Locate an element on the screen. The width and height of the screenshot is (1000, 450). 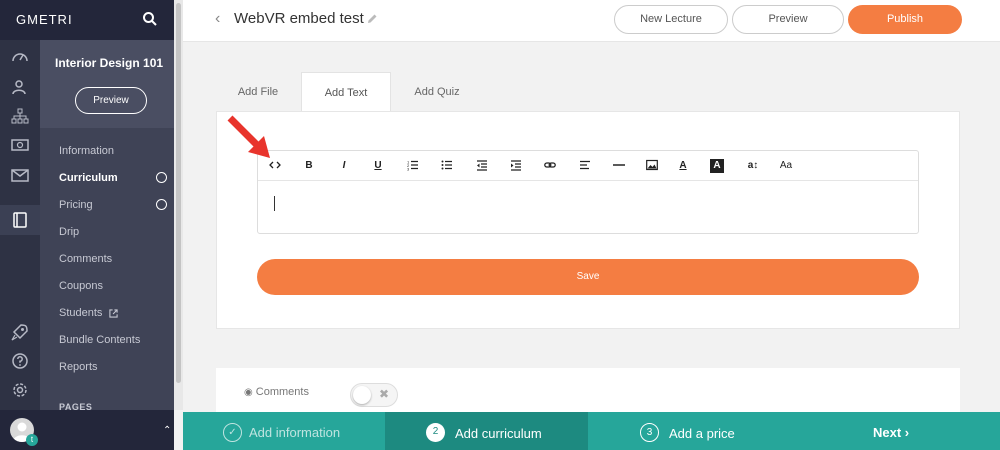
font-family-button: Aa is located at coordinates (786, 166).